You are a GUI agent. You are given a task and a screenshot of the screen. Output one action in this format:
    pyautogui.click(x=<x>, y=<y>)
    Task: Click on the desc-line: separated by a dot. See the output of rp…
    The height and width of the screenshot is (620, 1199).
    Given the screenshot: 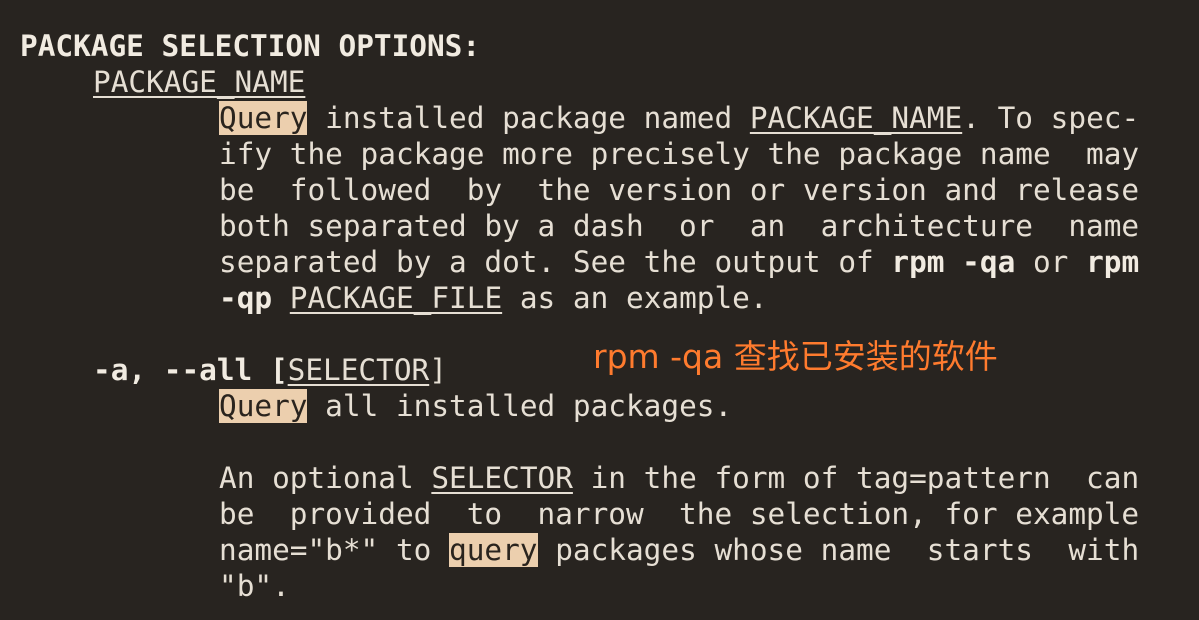 What is the action you would take?
    pyautogui.click(x=679, y=262)
    